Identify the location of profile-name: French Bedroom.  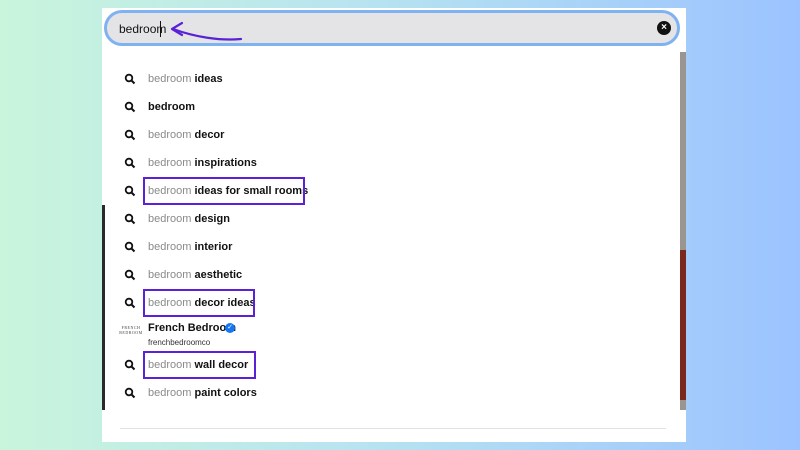
(192, 328).